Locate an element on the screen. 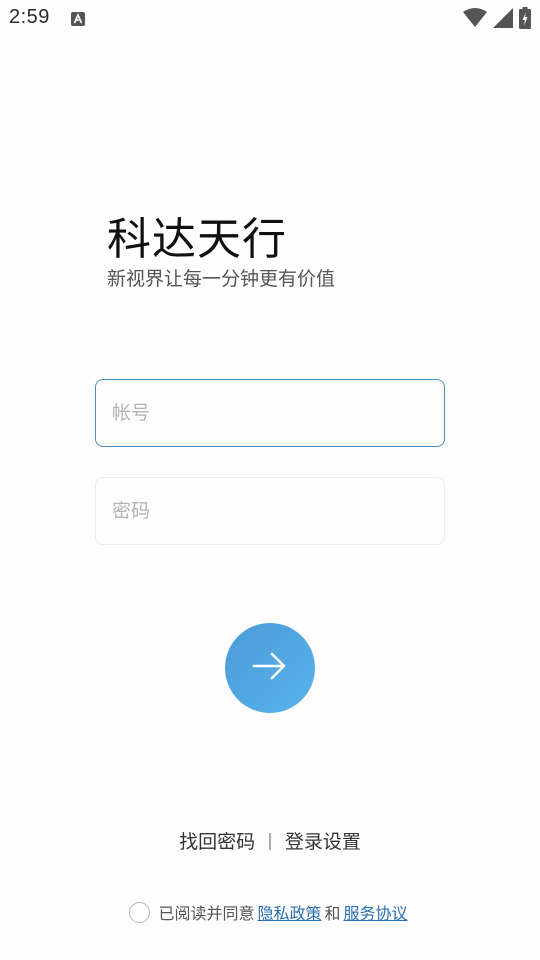 The height and width of the screenshot is (960, 540). password-field-container is located at coordinates (270, 511).